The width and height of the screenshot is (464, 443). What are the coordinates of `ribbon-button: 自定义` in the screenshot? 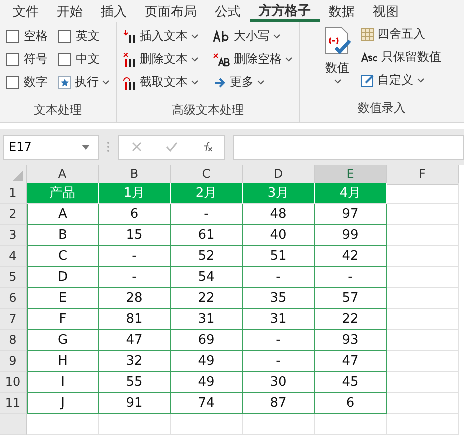 It's located at (401, 80).